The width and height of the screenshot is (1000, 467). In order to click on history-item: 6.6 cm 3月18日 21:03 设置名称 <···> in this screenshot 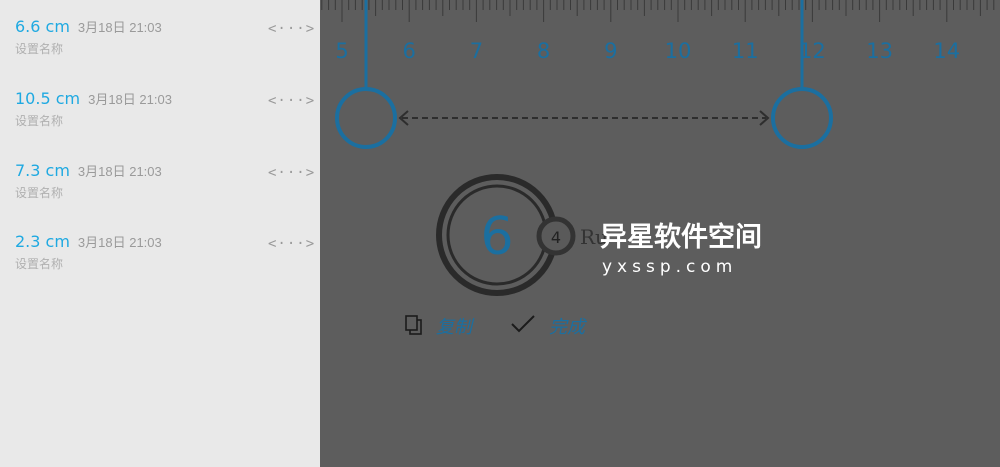, I will do `click(160, 47)`.